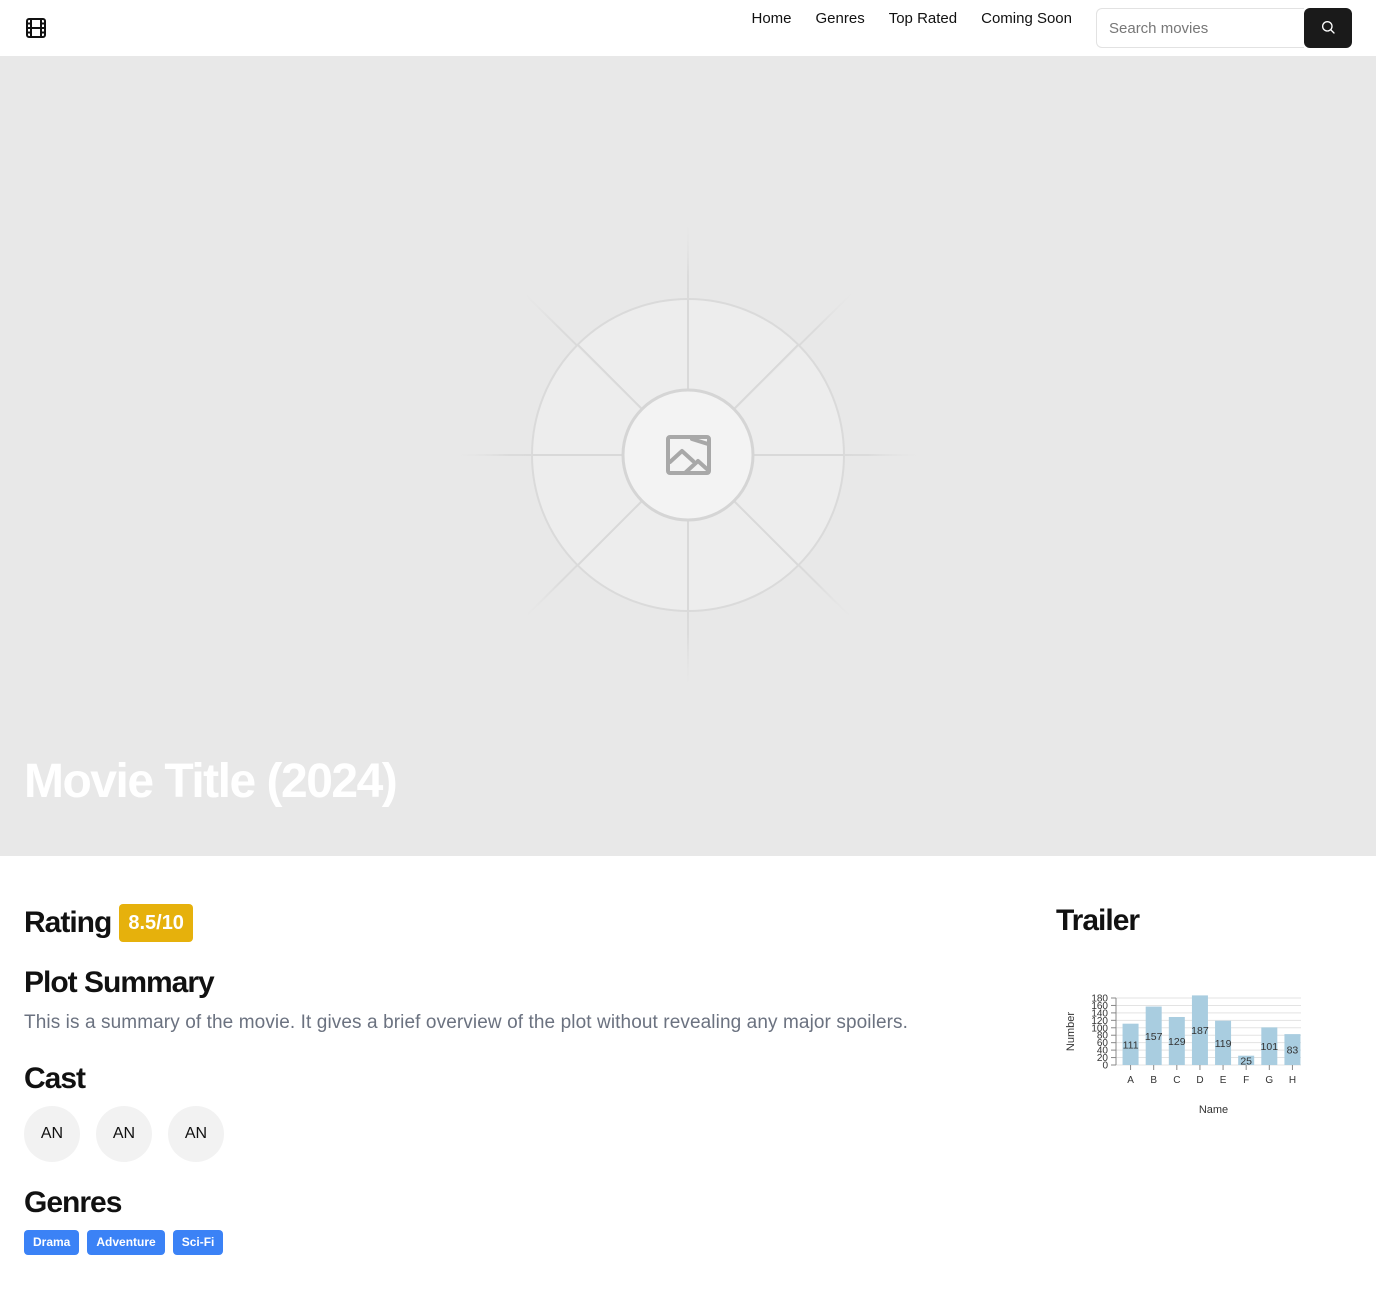  I want to click on search-icon, so click(1328, 28).